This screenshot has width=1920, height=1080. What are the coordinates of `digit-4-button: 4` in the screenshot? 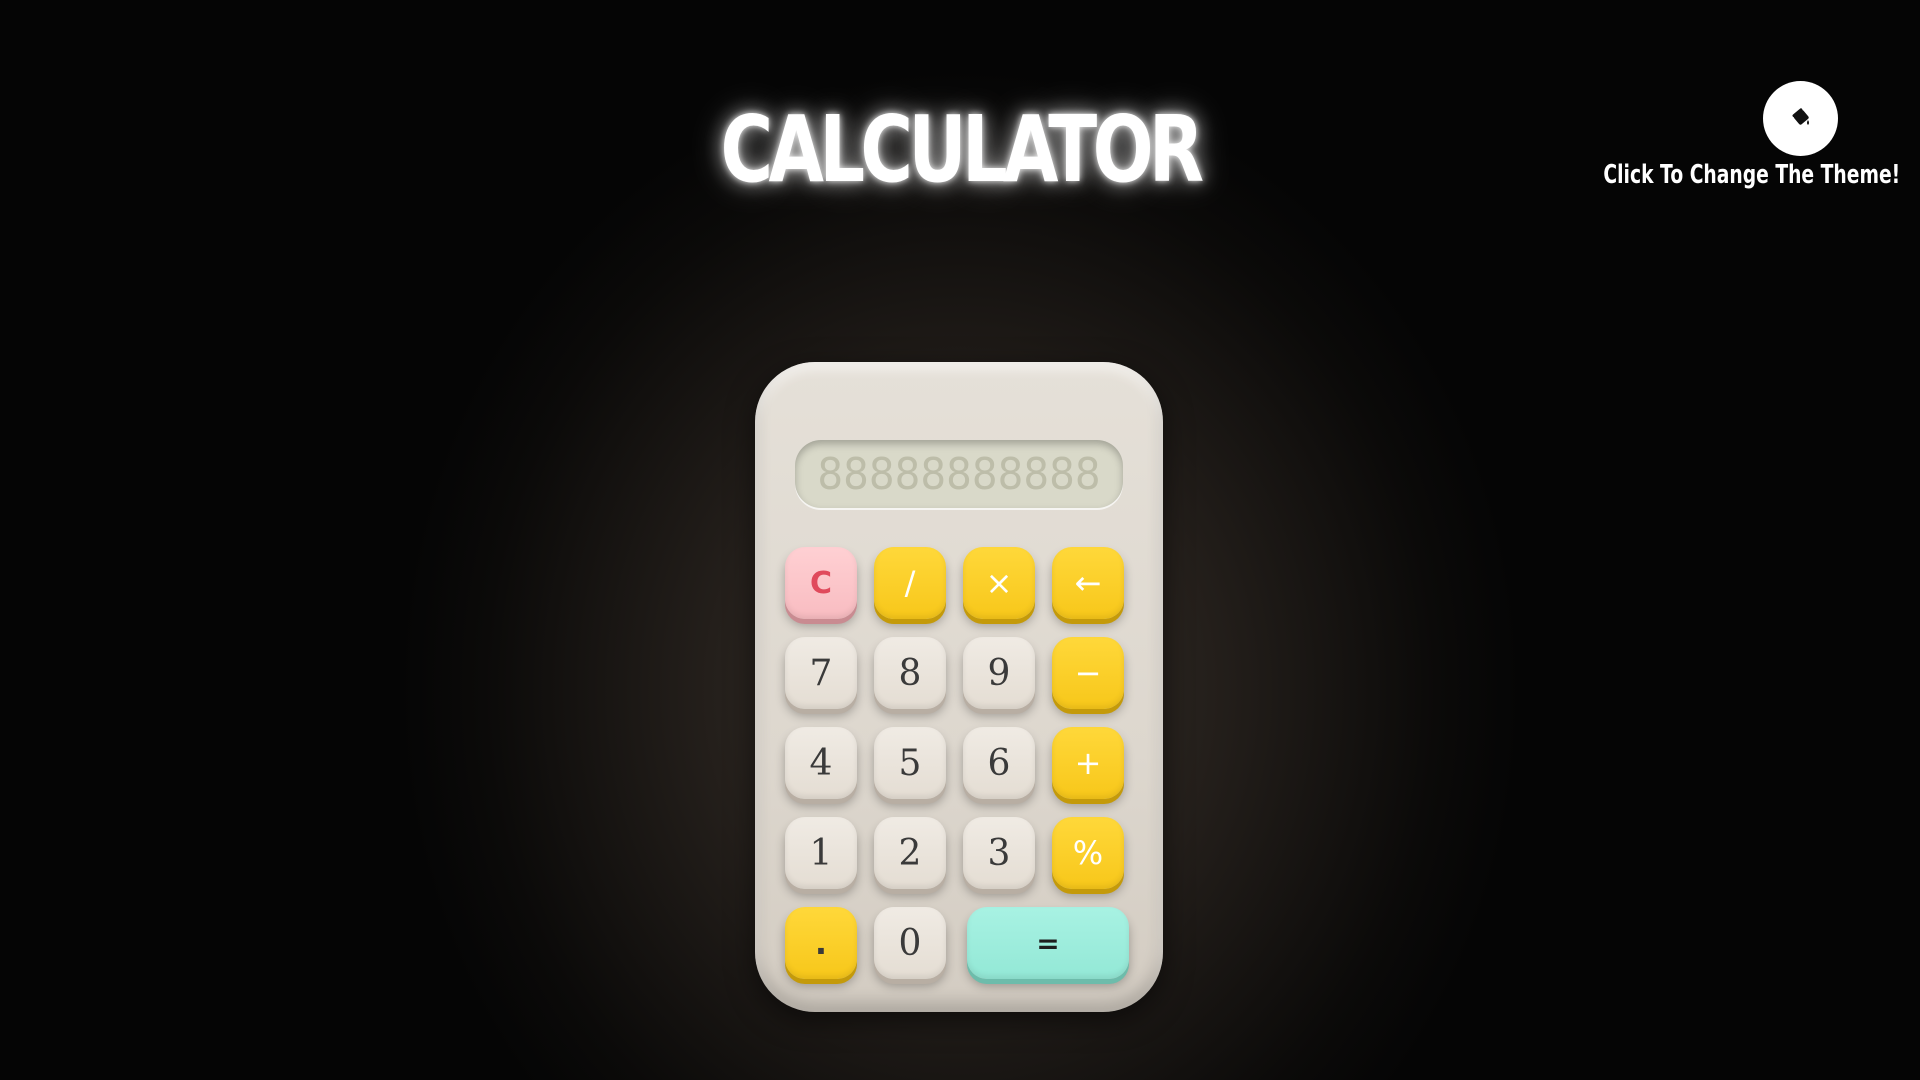 It's located at (821, 763).